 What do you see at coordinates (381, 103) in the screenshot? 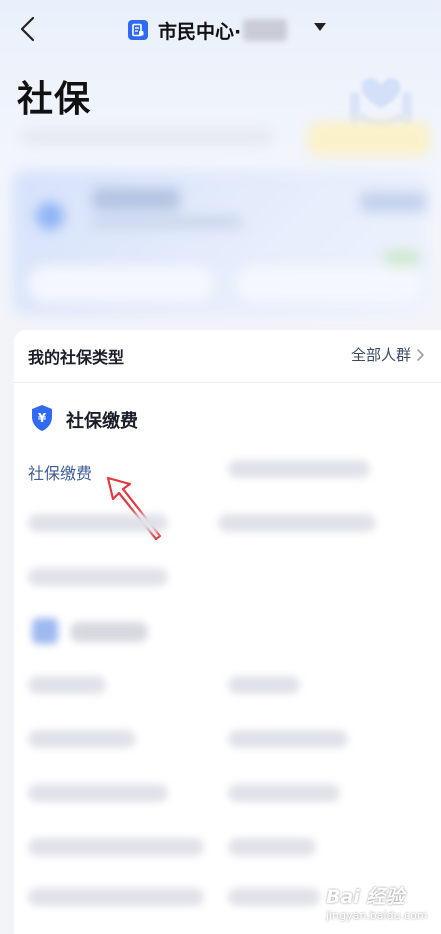
I see `heart-hands-icon` at bounding box center [381, 103].